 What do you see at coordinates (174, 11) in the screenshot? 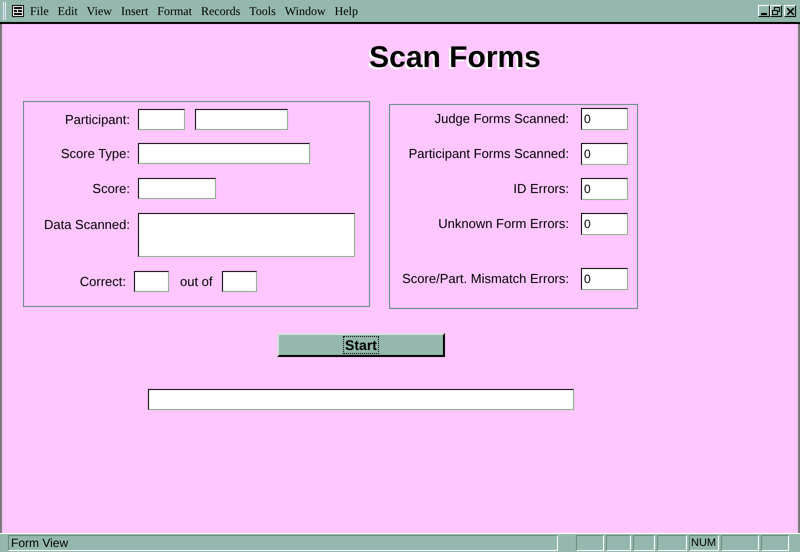
I see `menu-item: Format` at bounding box center [174, 11].